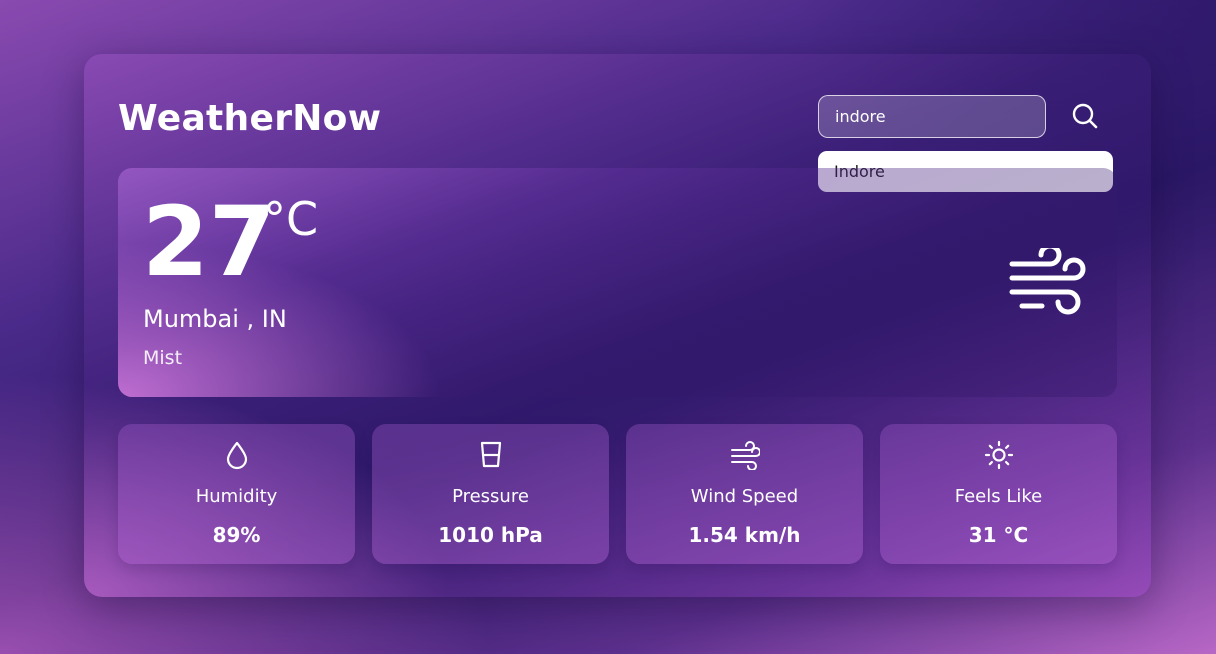 The image size is (1216, 654). I want to click on stat-value: 1.54 km/h, so click(744, 535).